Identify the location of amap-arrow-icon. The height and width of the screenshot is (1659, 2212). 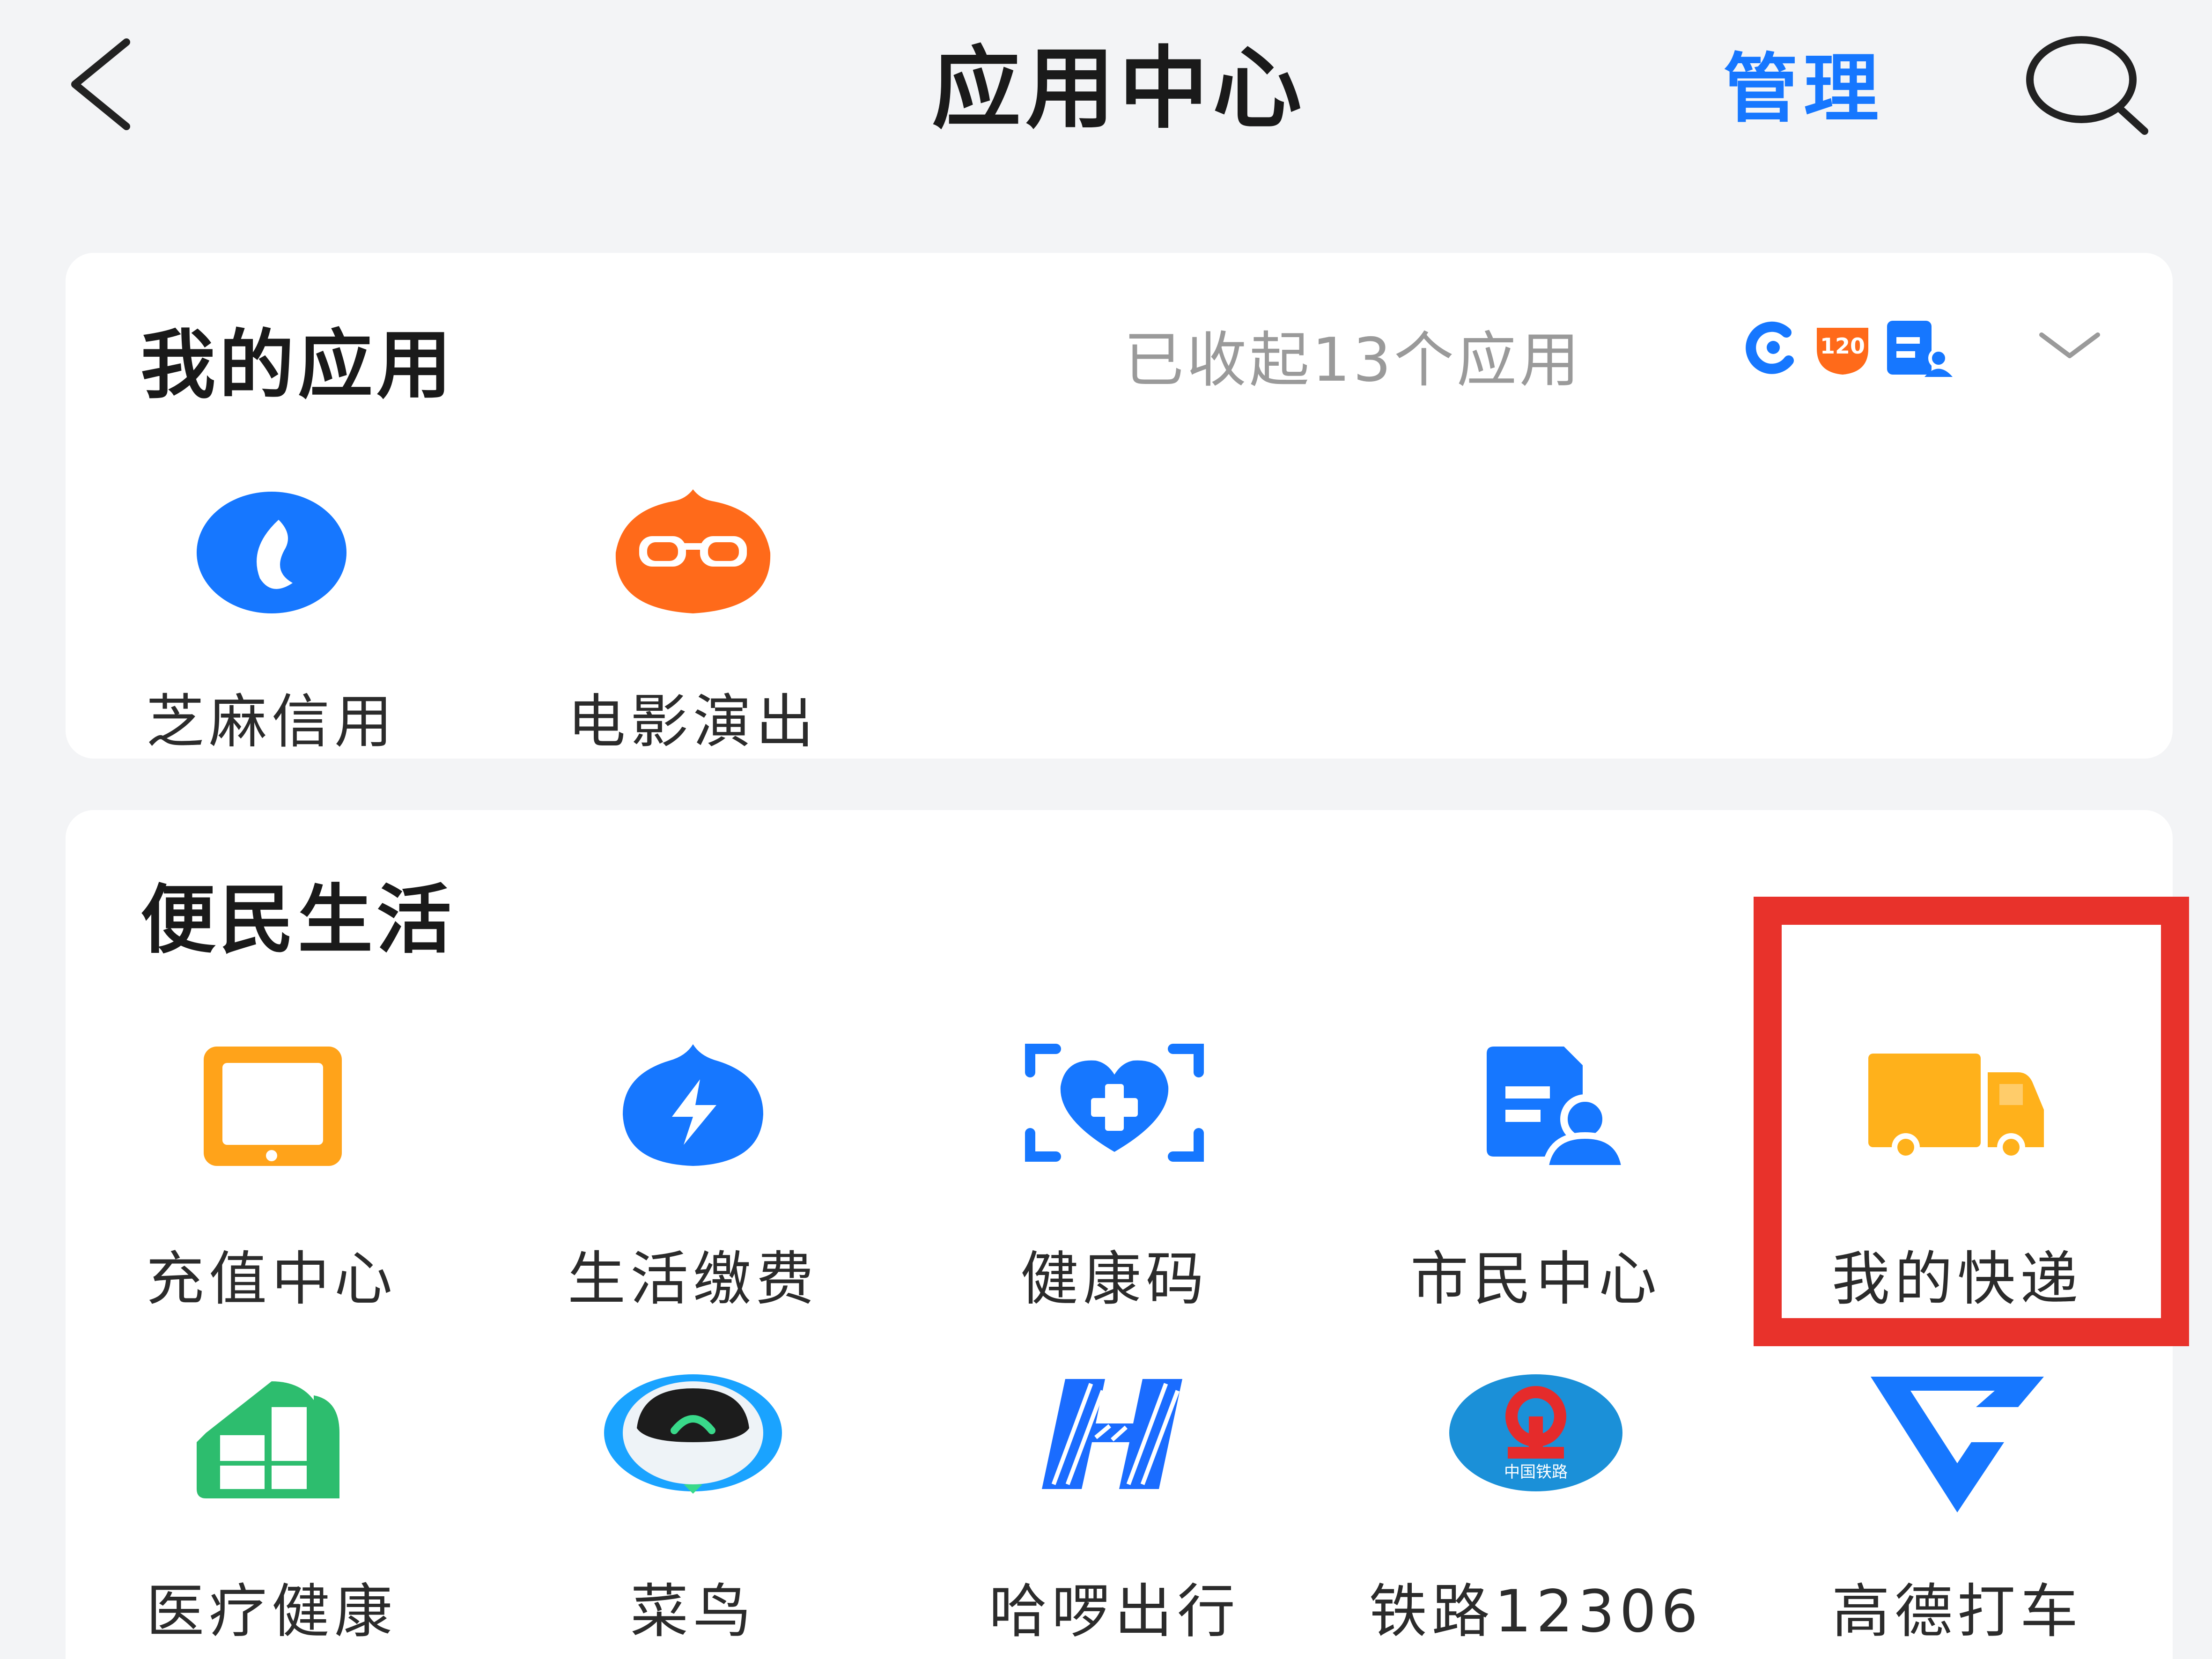
(1957, 1444).